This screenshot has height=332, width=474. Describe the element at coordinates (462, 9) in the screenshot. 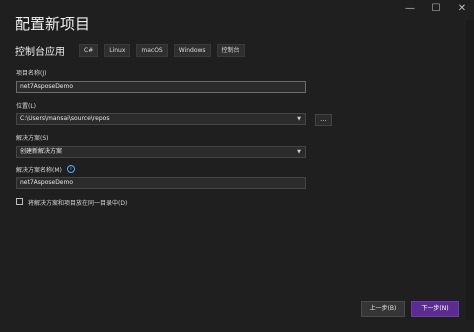

I see `close-icon: ✕` at that location.